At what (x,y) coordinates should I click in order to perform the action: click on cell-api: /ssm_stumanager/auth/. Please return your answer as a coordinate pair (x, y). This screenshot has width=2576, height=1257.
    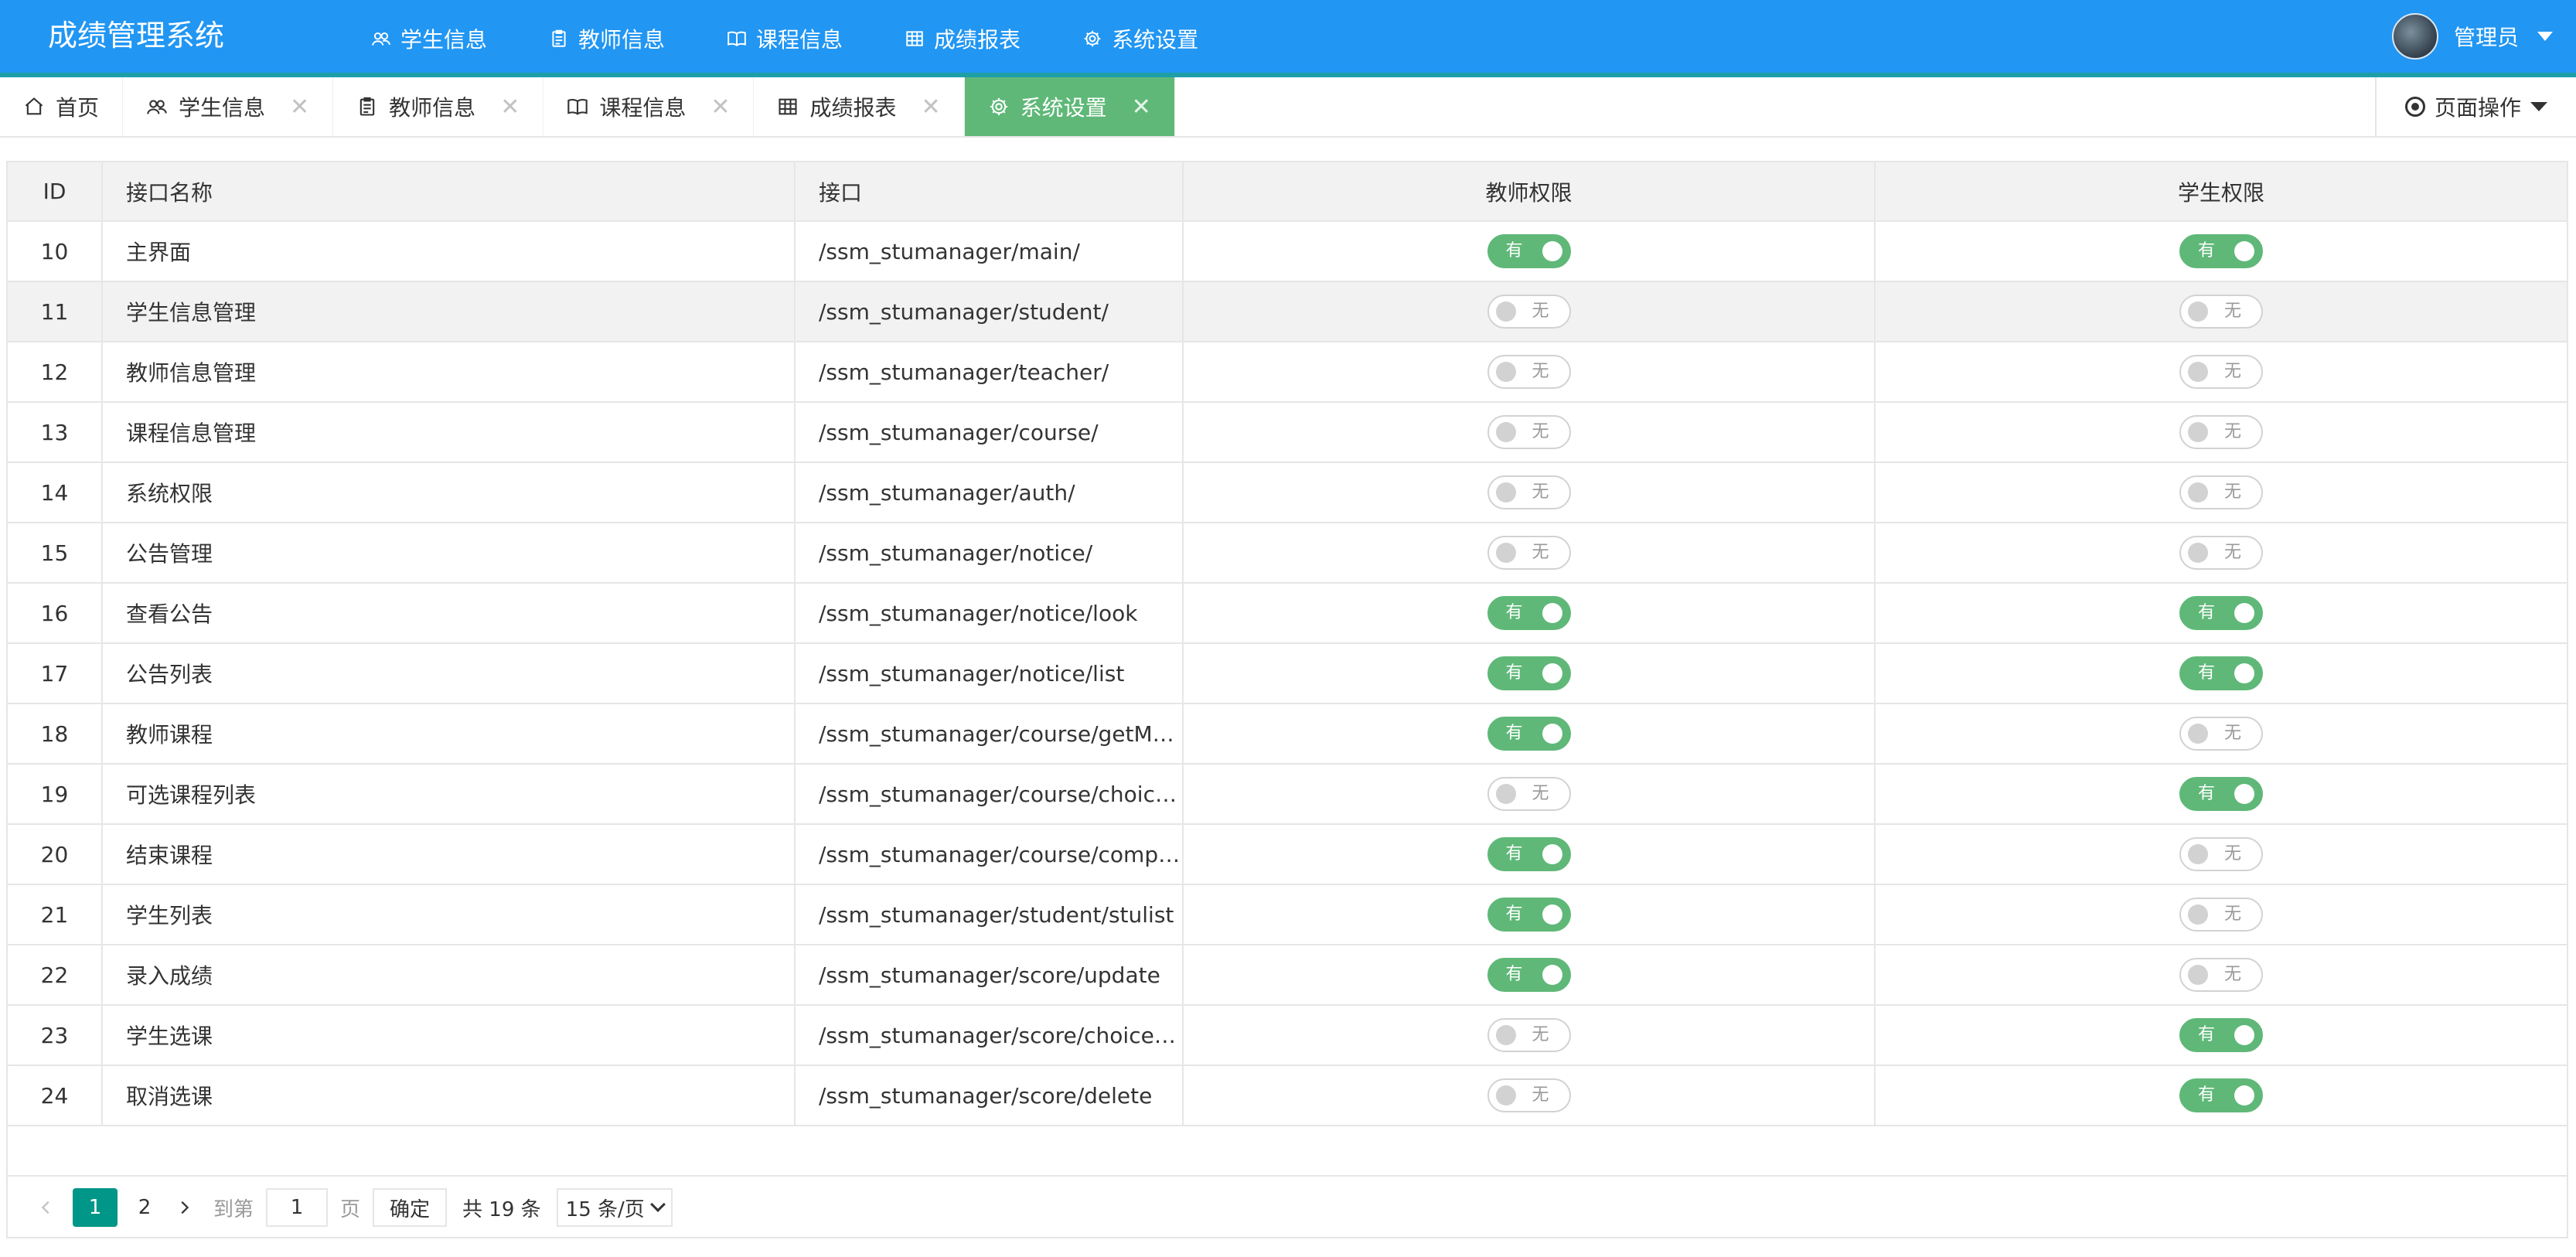
    Looking at the image, I should click on (989, 492).